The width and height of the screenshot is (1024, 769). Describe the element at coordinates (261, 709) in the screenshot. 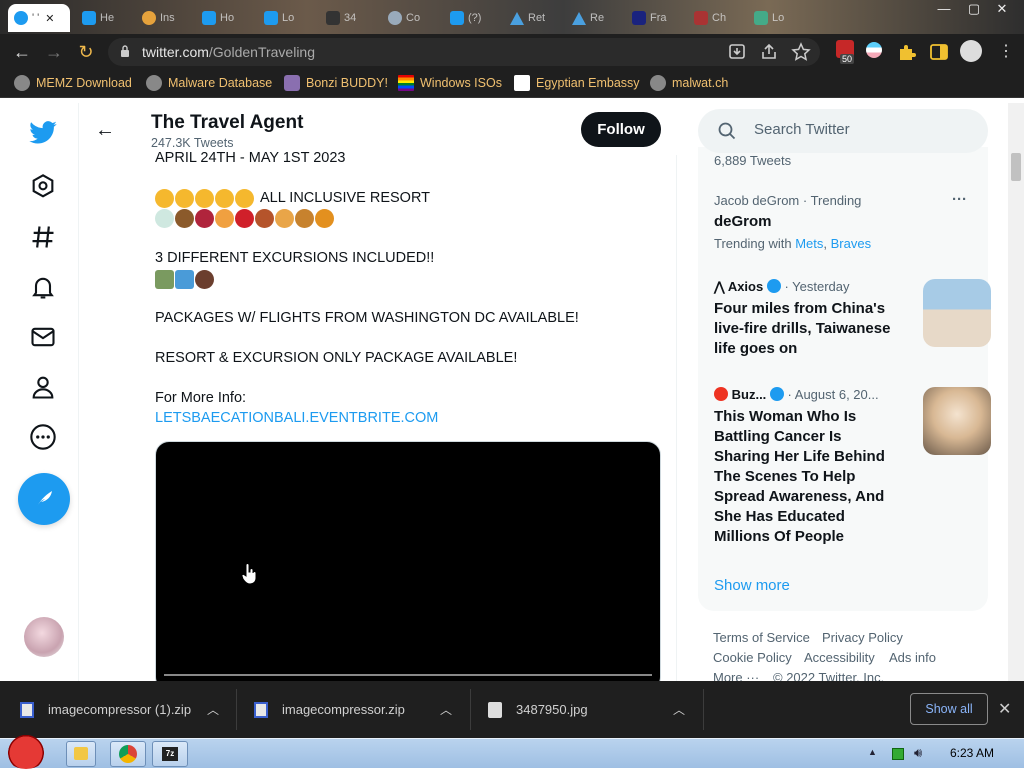

I see `zip-file-icon` at that location.